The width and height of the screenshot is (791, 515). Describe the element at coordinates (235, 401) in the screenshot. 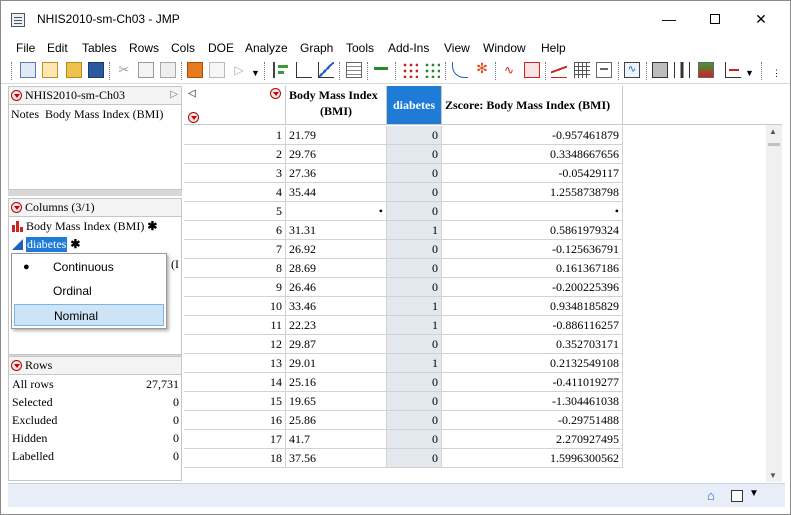

I see `row-number: 15` at that location.